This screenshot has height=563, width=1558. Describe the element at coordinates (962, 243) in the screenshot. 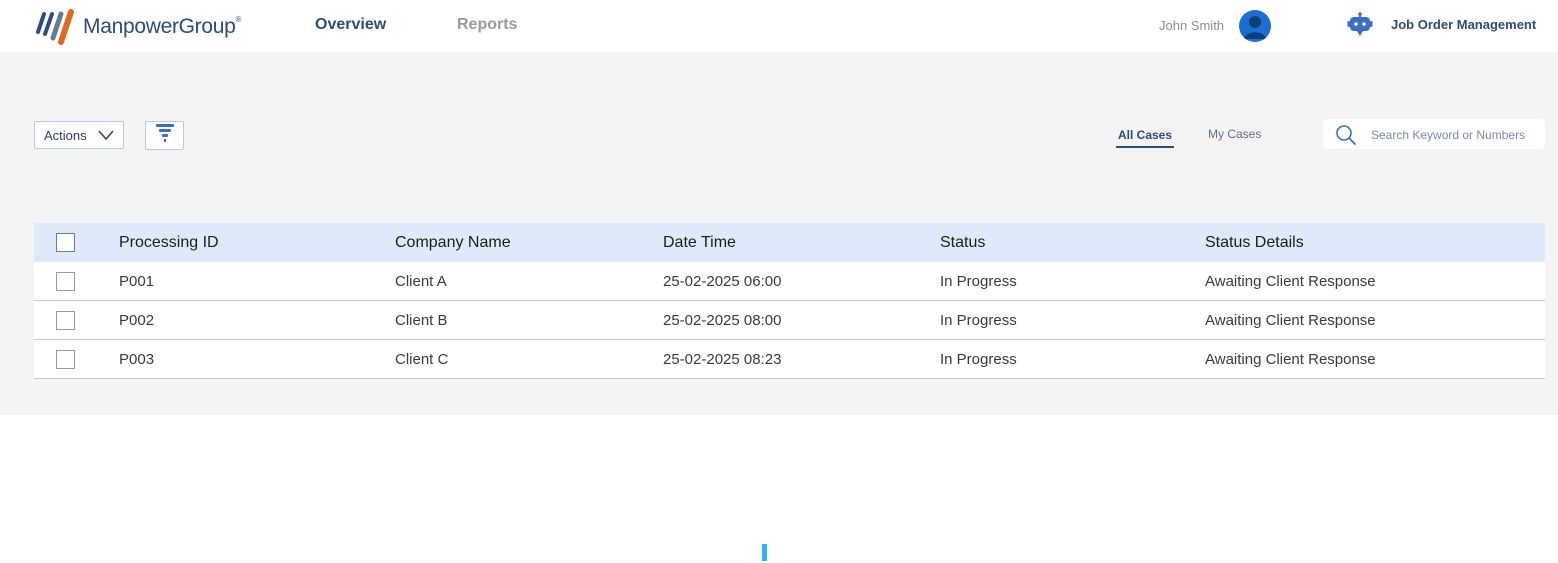

I see `column-header-status: Status` at that location.